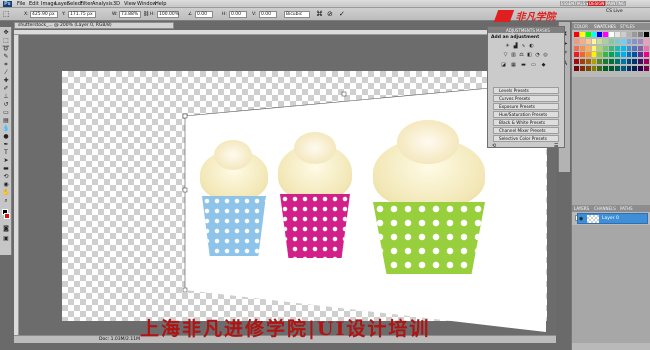 This screenshot has height=350, width=650. I want to click on move-tool-icon: ✥, so click(6, 32).